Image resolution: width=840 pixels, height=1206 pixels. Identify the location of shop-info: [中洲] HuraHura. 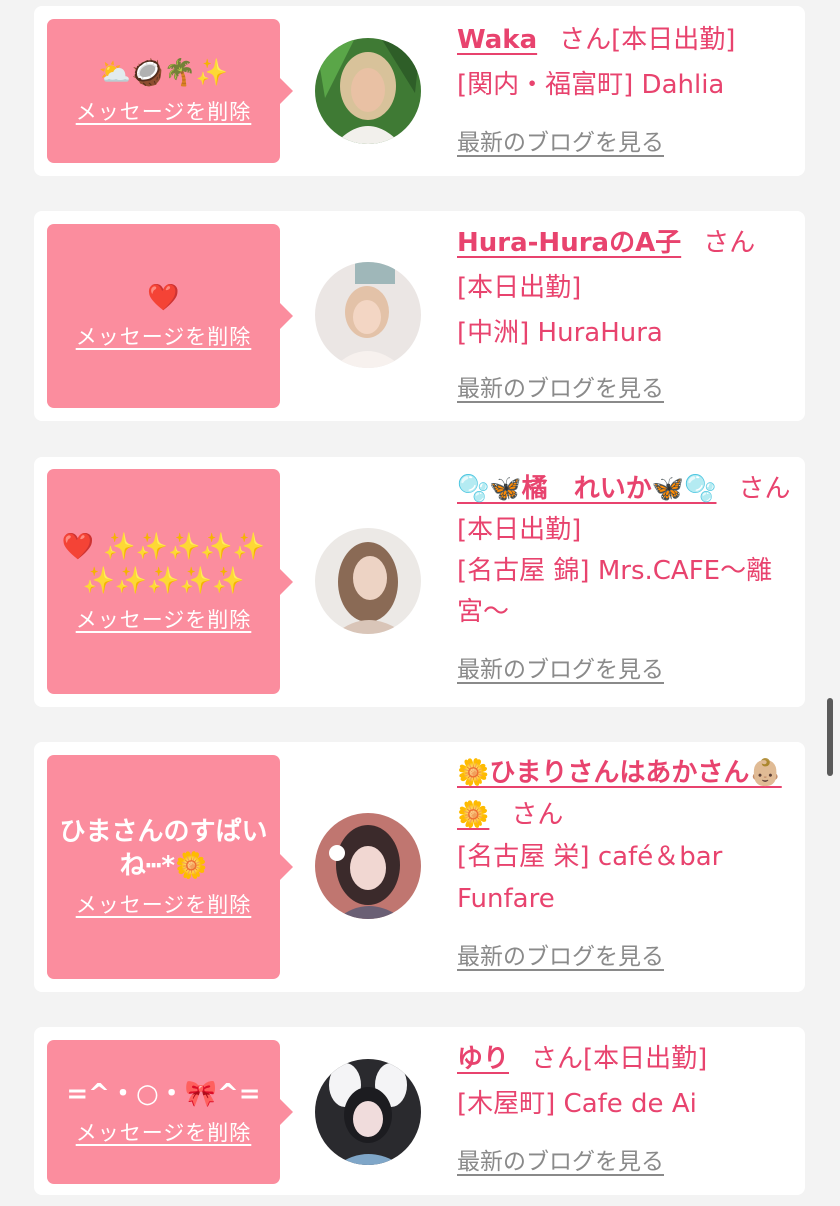
(560, 333).